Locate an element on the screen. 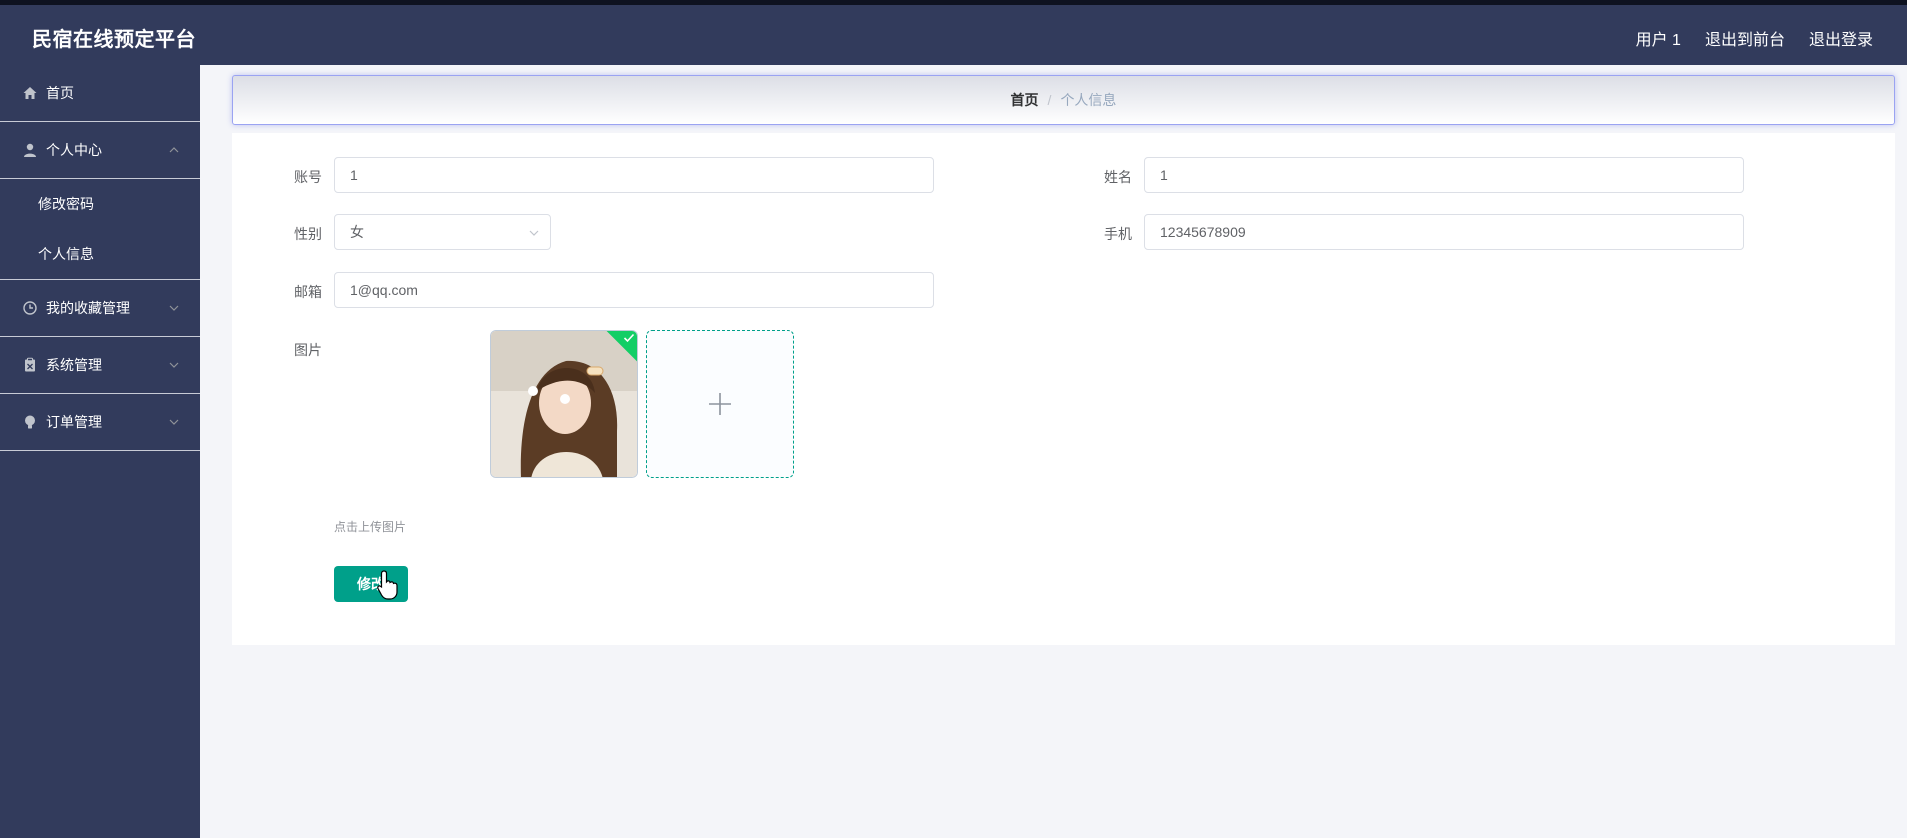 This screenshot has width=1907, height=838. email-value: 1@qq.com is located at coordinates (384, 290).